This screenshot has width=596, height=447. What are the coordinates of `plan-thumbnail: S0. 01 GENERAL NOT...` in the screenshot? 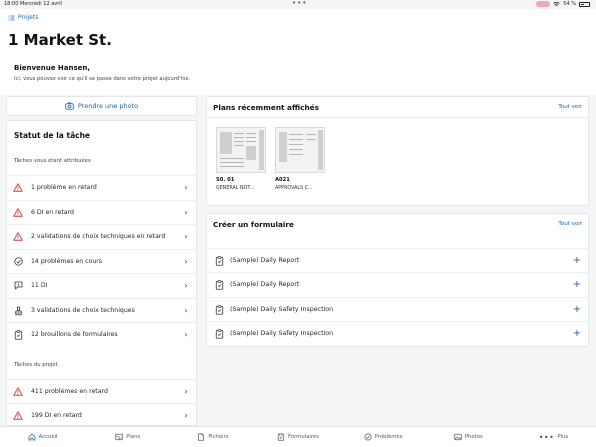 It's located at (241, 161).